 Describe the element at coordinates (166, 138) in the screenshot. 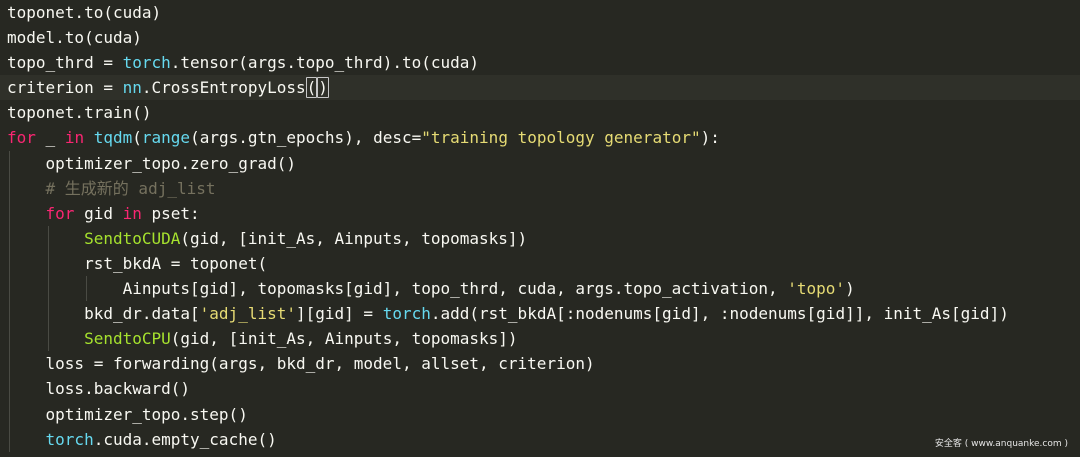

I see `code-token-builtin: range` at that location.